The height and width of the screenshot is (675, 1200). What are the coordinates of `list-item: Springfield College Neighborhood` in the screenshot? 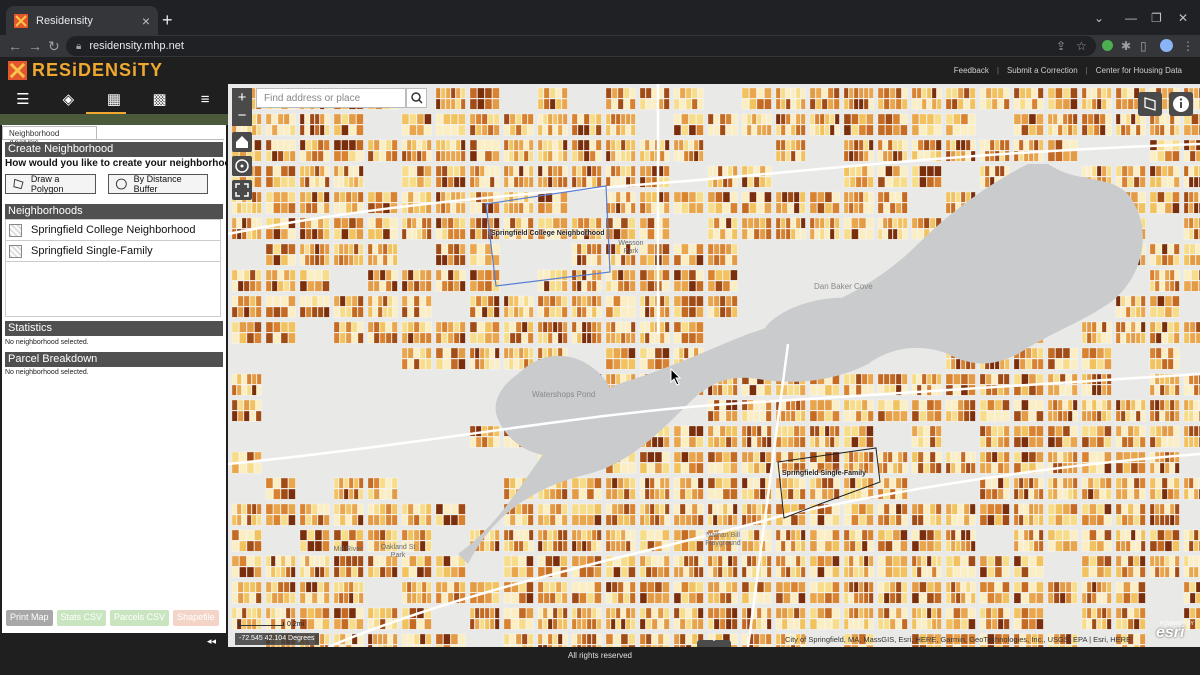 It's located at (113, 230).